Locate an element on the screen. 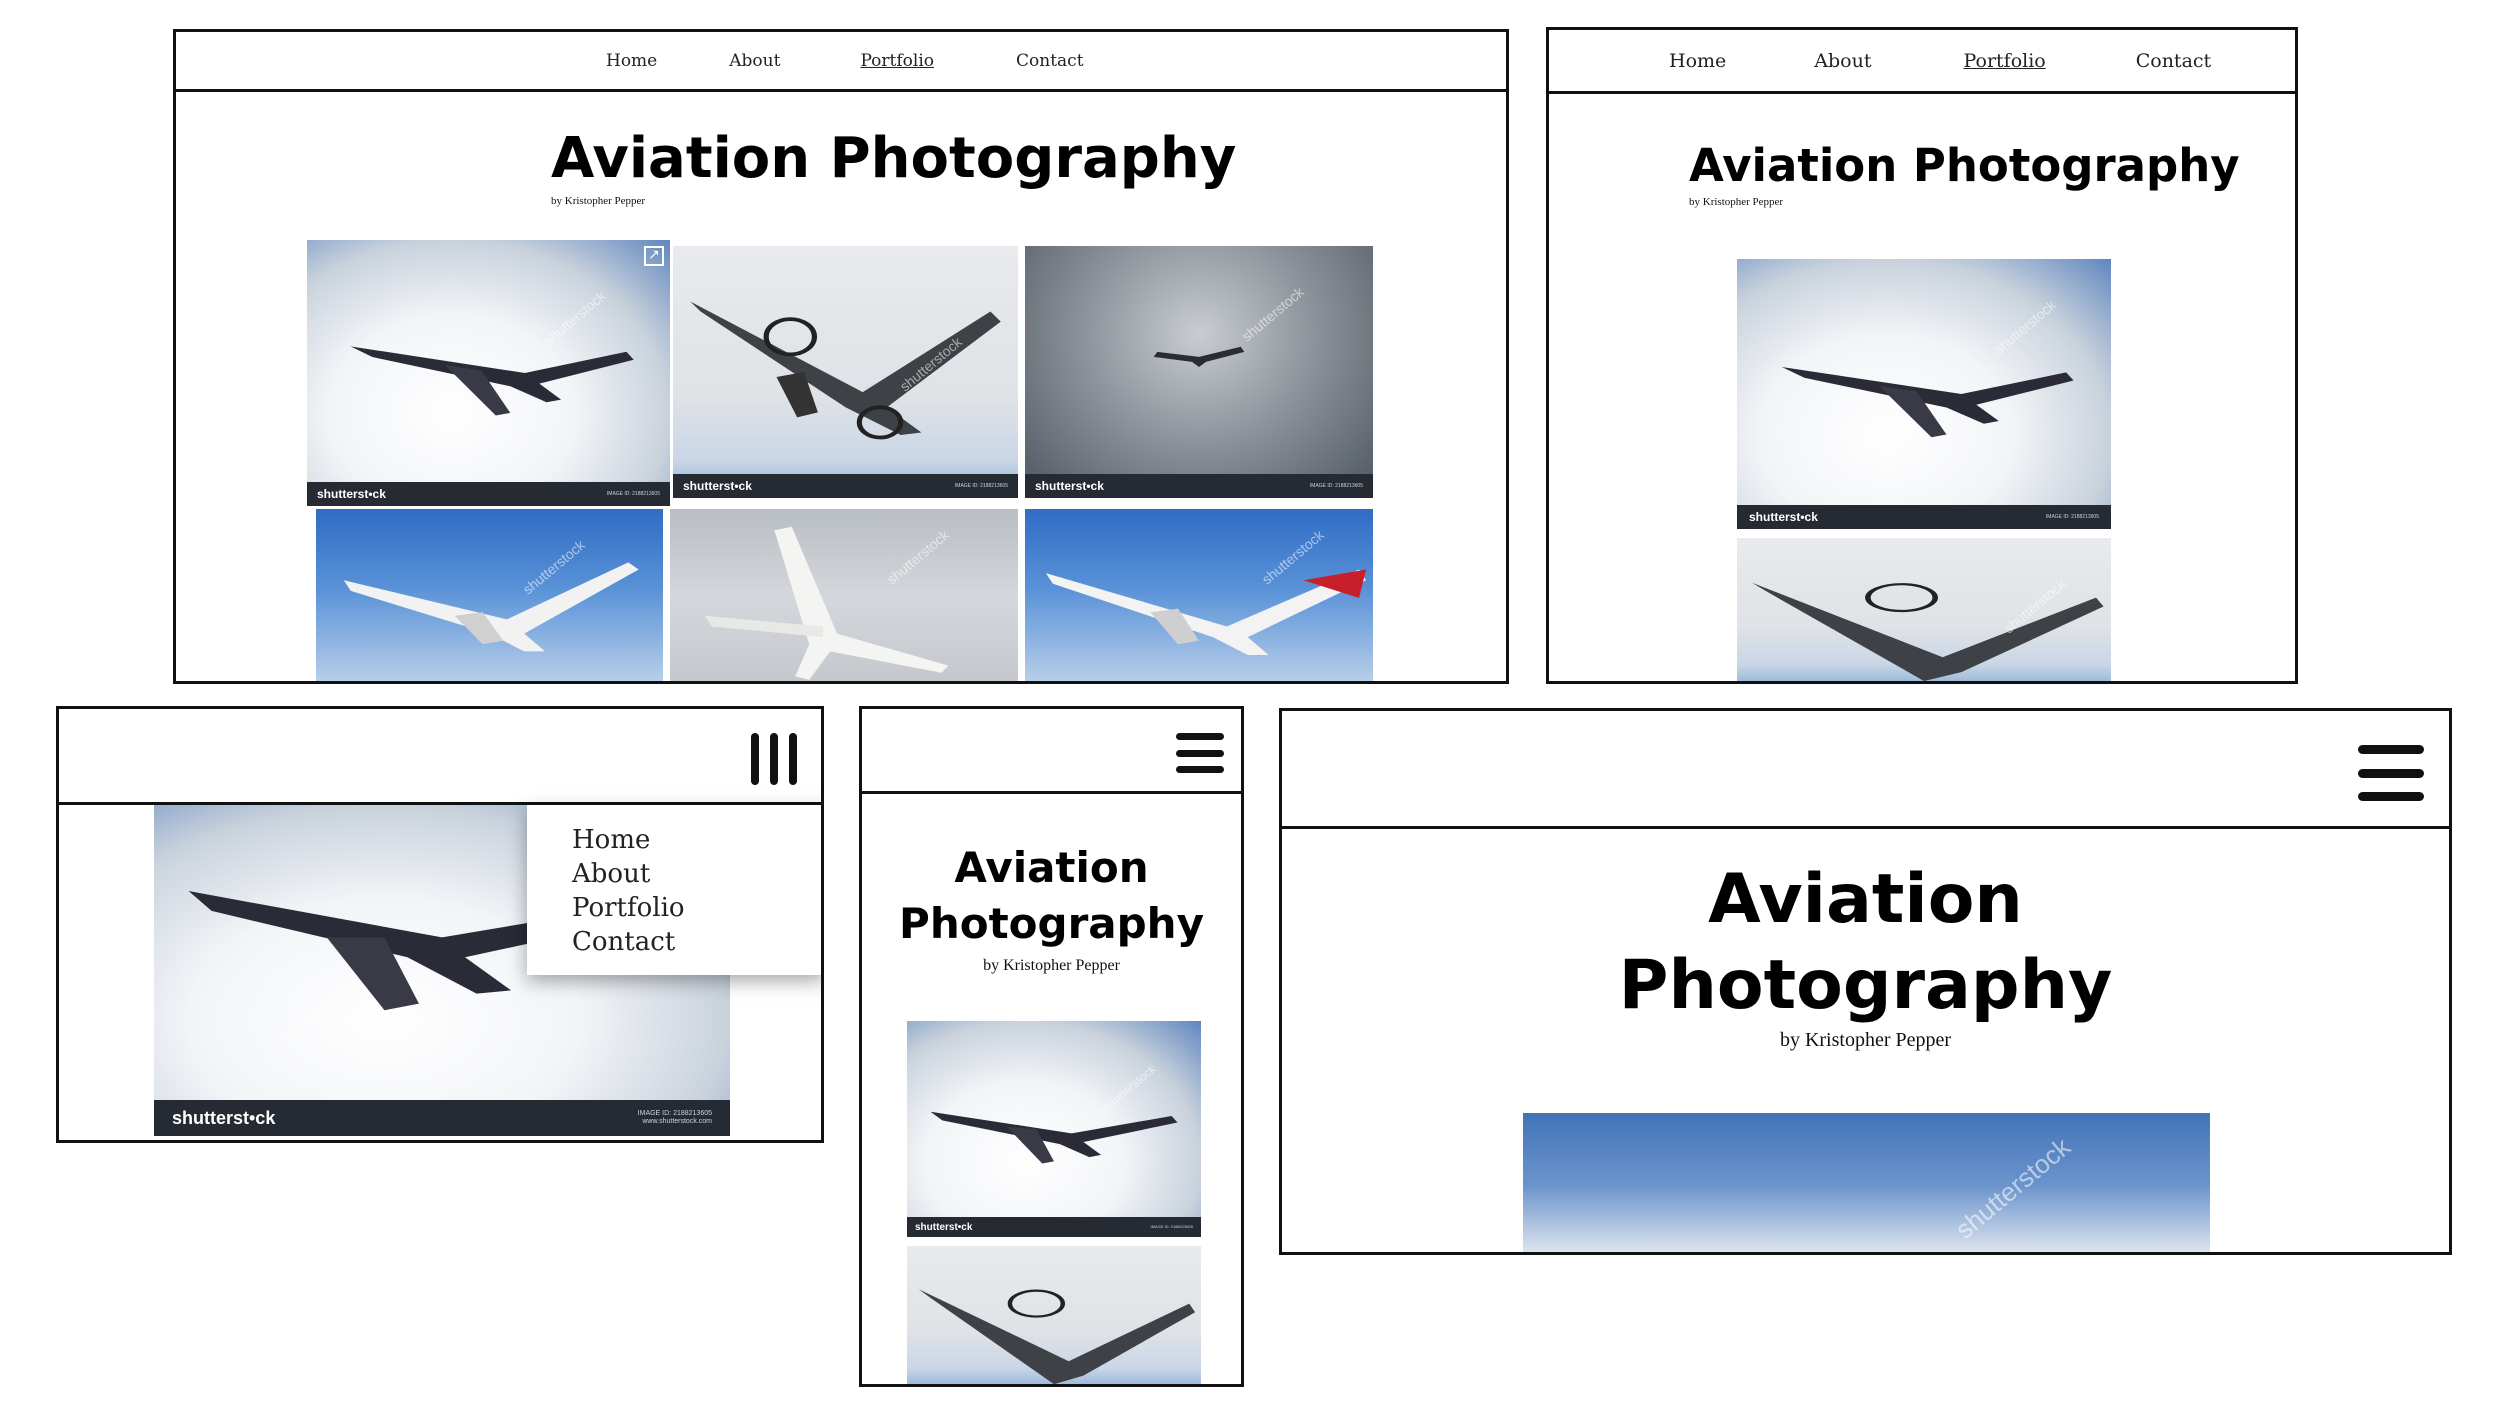 This screenshot has height=1406, width=2500. gallery-photo-5: shutterstock is located at coordinates (844, 595).